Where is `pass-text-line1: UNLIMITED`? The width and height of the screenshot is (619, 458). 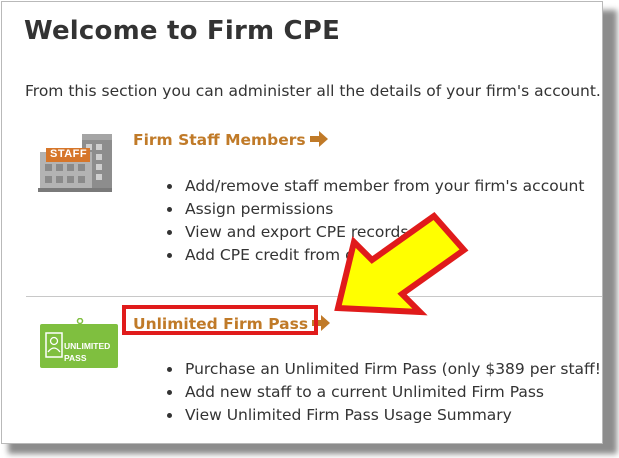
pass-text-line1: UNLIMITED is located at coordinates (87, 346).